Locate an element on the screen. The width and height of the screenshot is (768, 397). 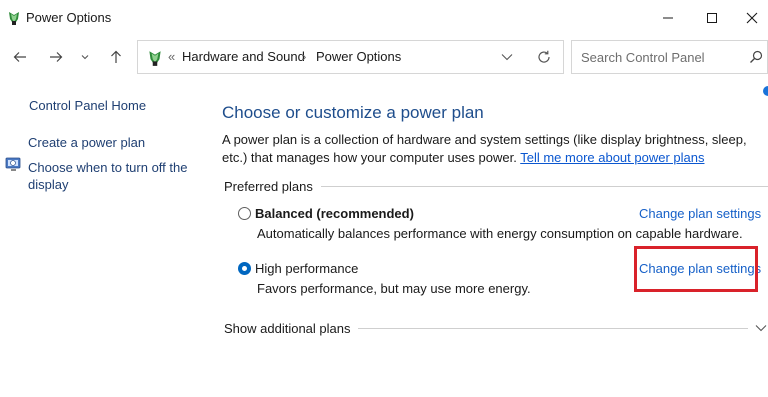
balanced-radio is located at coordinates (244, 213).